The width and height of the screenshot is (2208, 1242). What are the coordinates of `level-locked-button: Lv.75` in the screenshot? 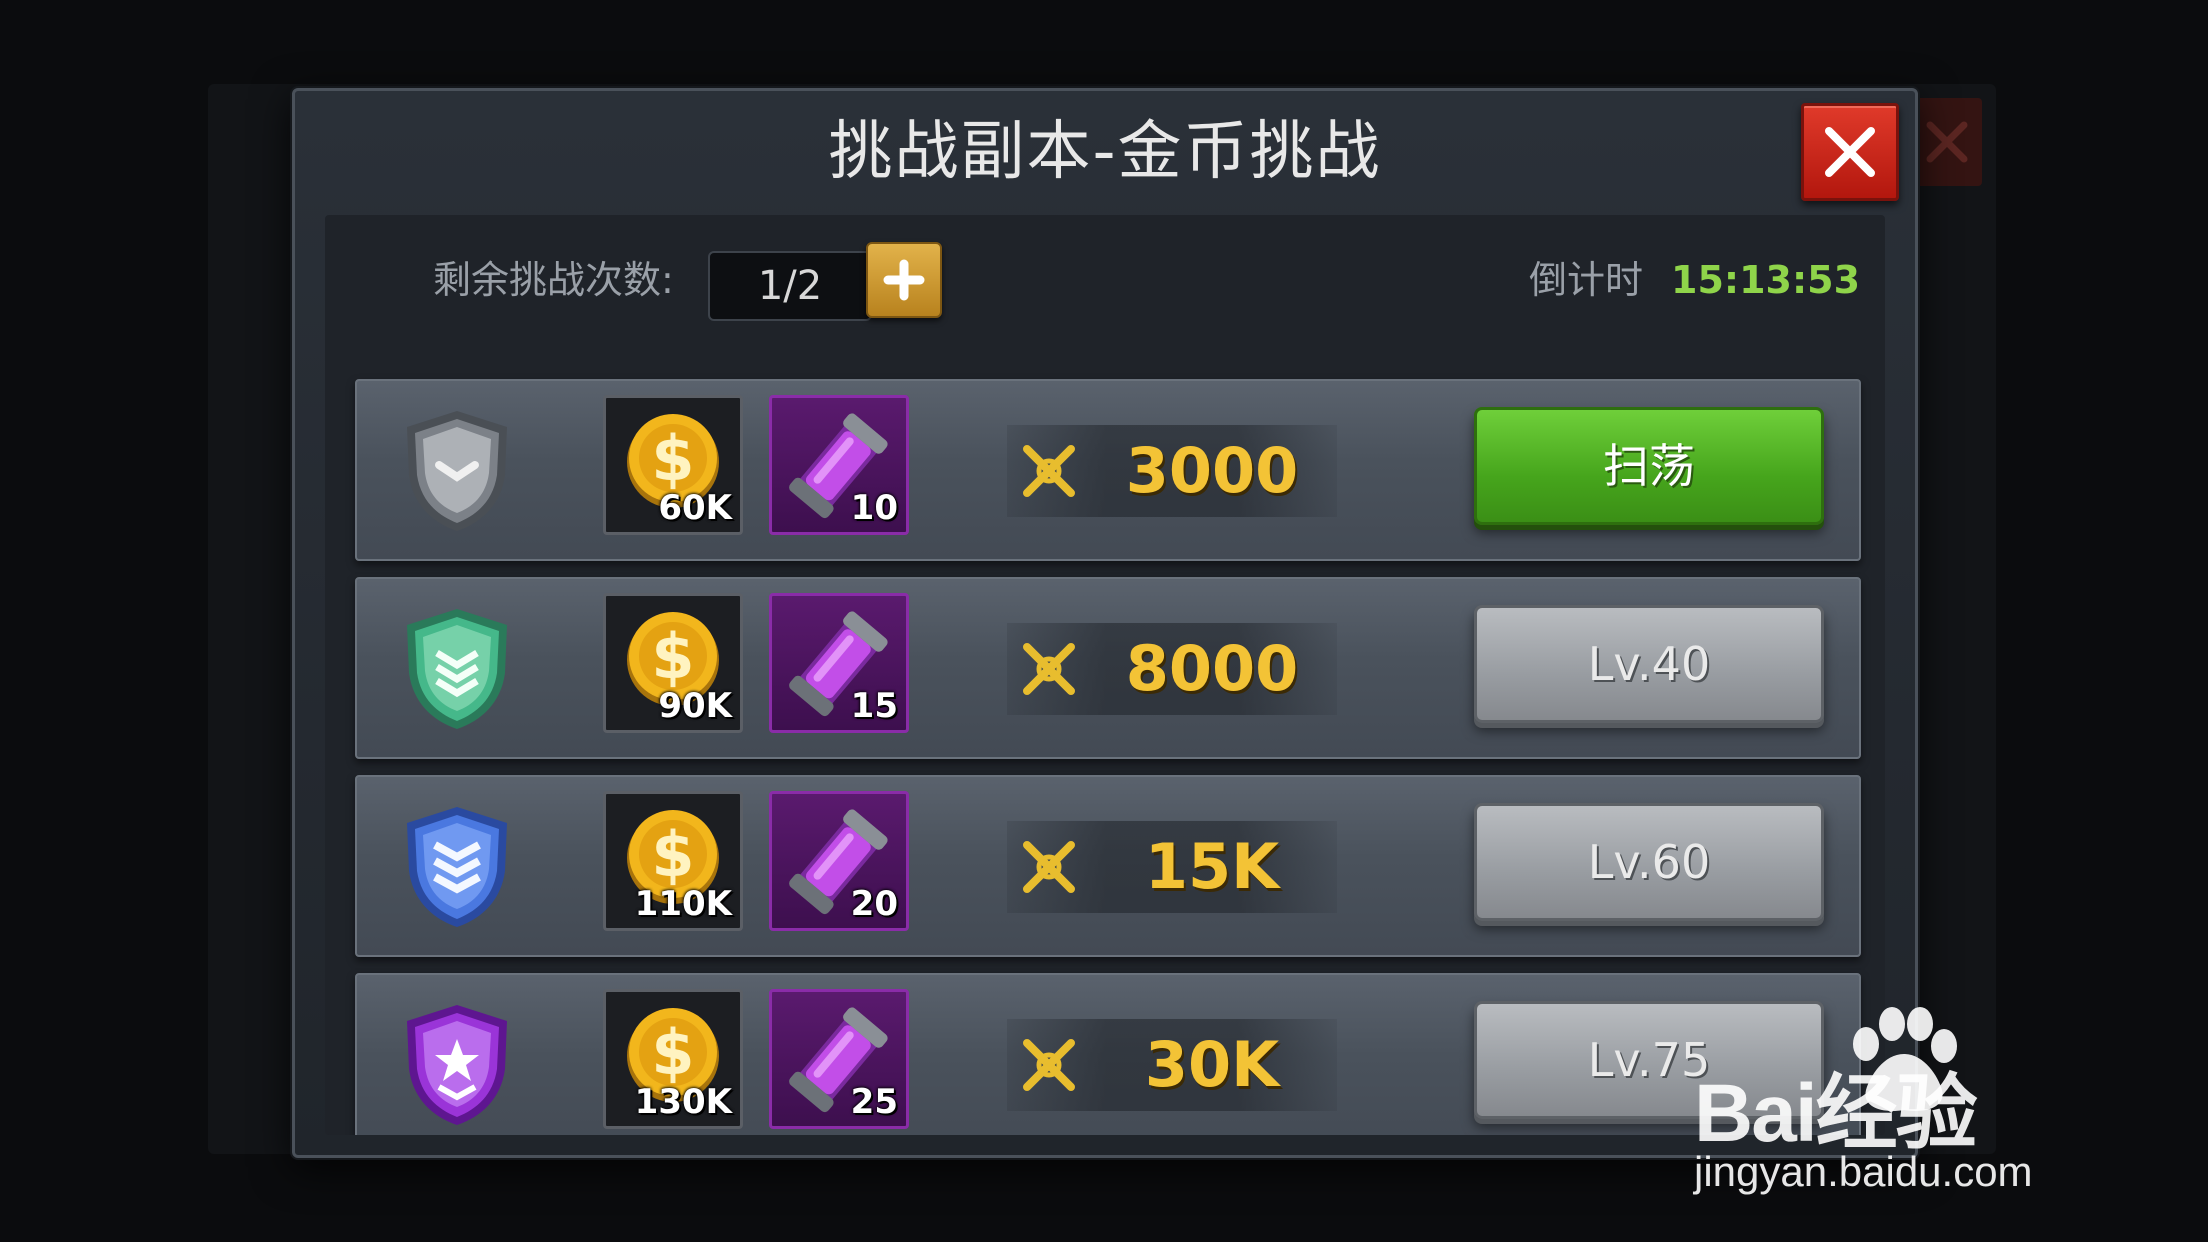 It's located at (1649, 1060).